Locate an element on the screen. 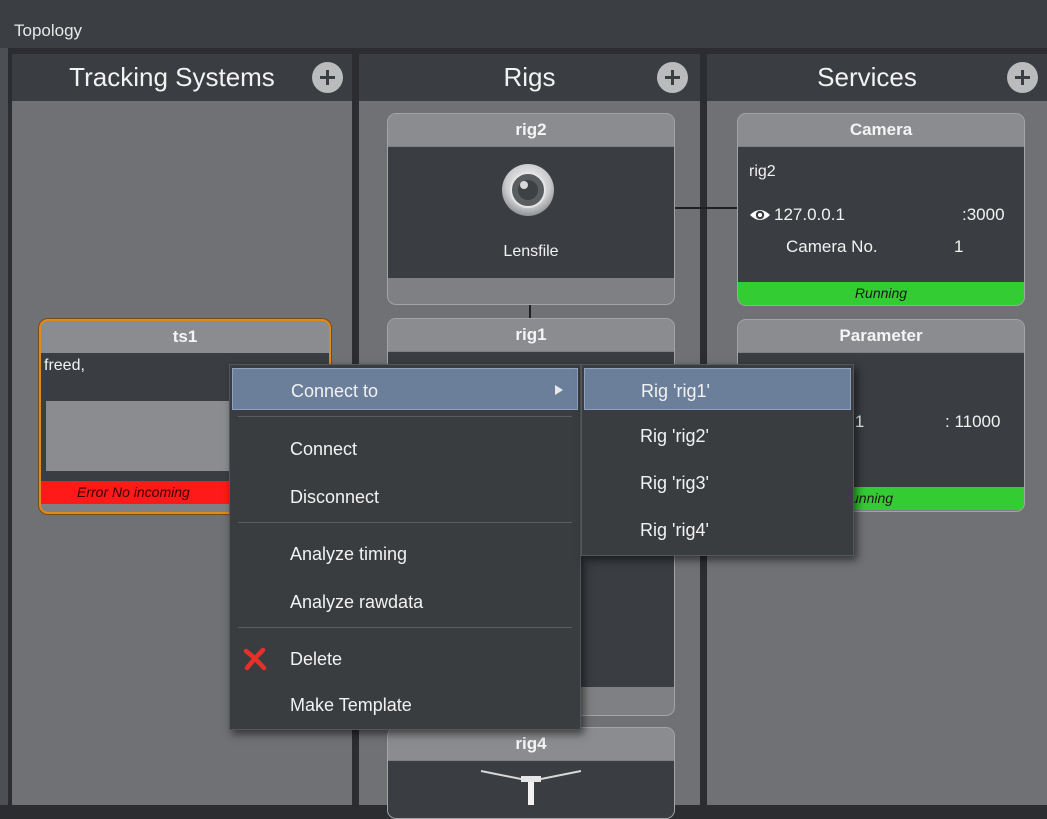 Image resolution: width=1047 pixels, height=819 pixels. add-tracking-system-button is located at coordinates (327, 77).